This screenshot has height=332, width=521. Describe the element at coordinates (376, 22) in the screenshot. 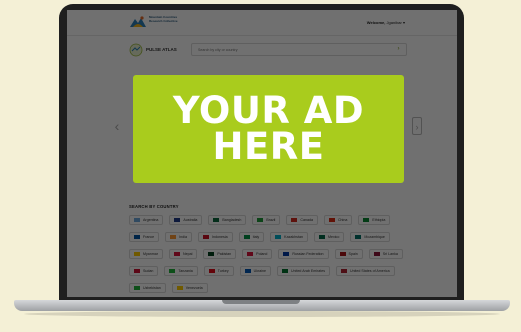

I see `welcome-label: Welcome,` at that location.